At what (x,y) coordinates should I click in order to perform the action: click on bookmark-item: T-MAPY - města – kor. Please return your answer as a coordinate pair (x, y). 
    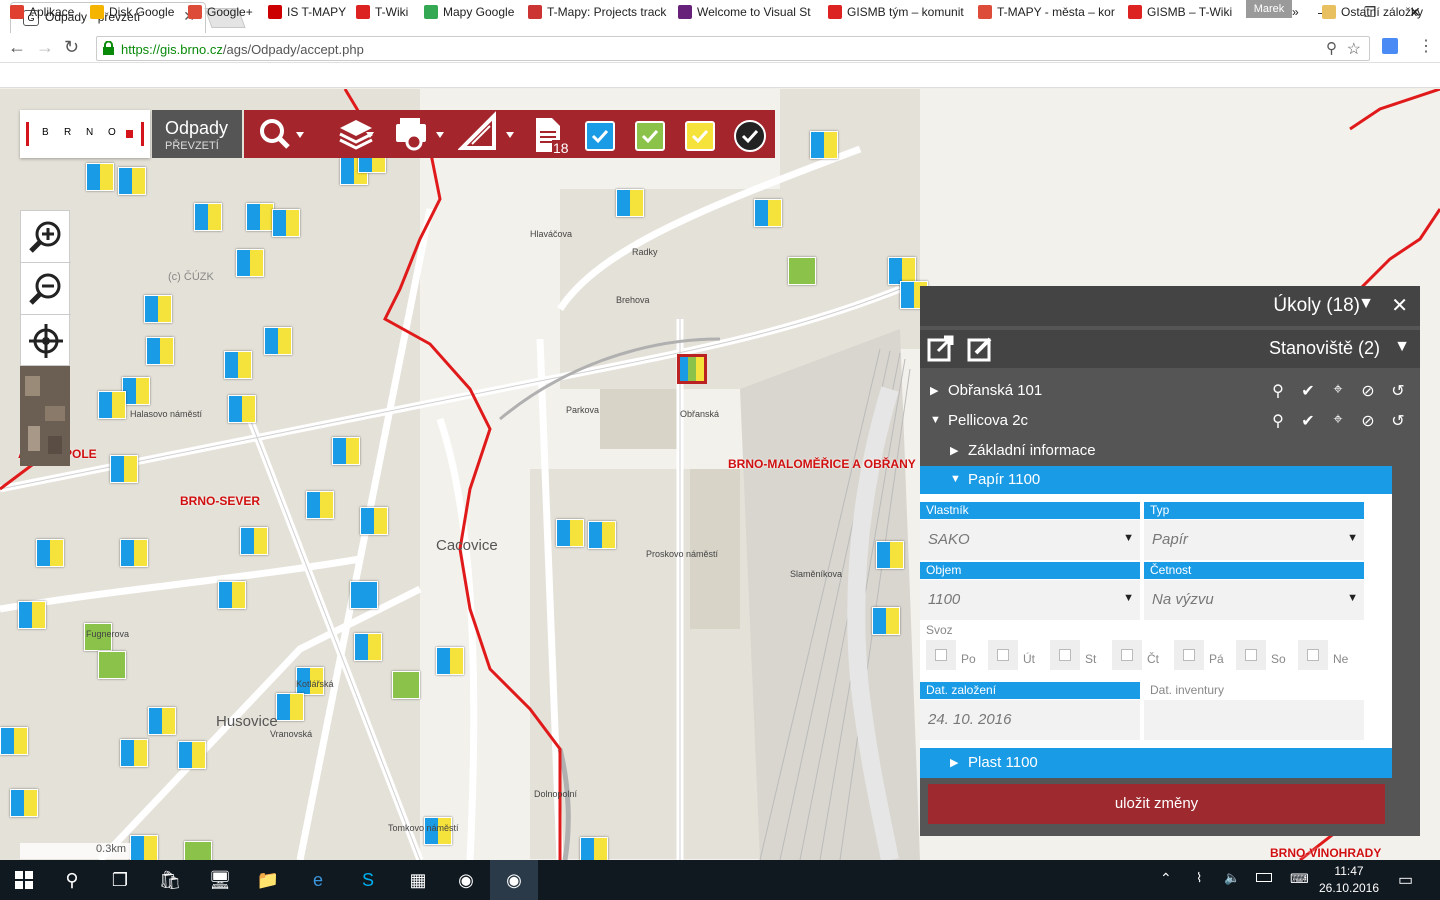
    Looking at the image, I should click on (1046, 12).